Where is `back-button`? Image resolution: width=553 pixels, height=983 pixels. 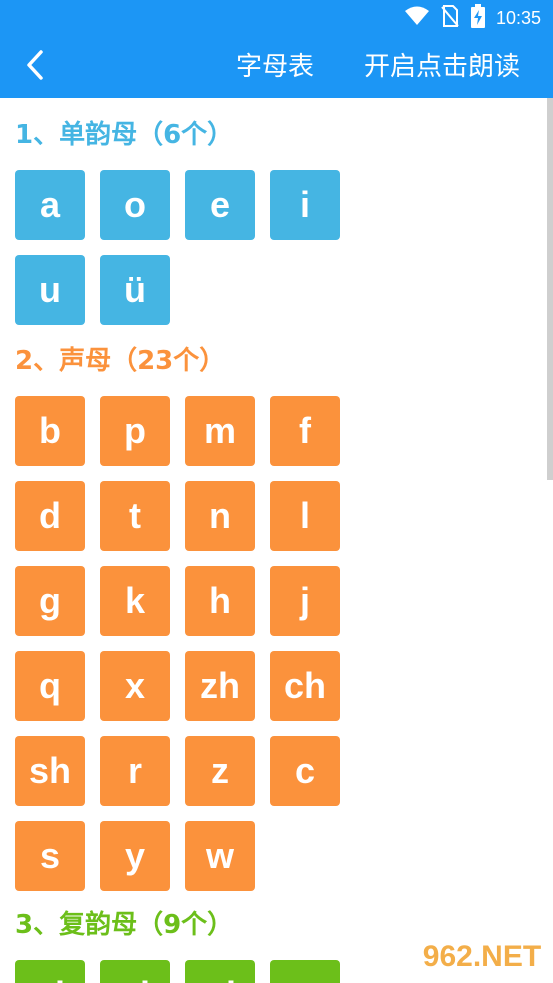
back-button is located at coordinates (36, 67).